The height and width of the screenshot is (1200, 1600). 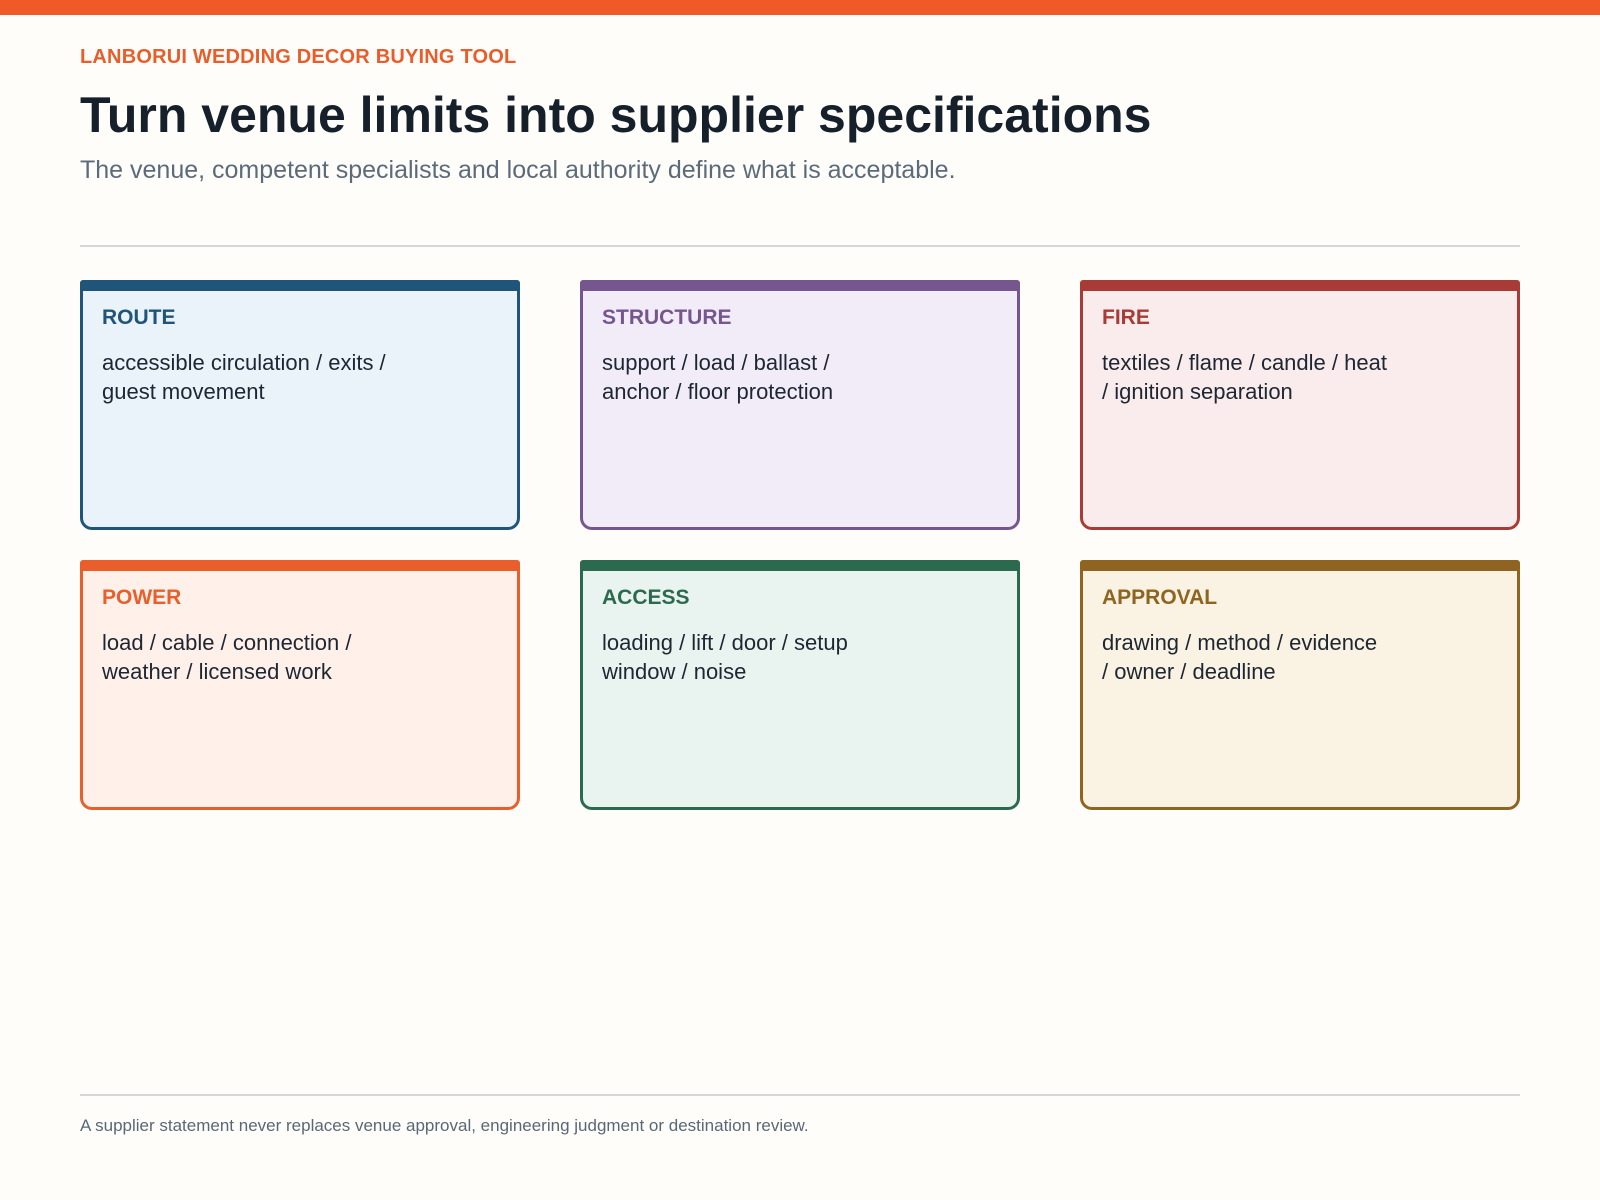 What do you see at coordinates (1160, 597) in the screenshot?
I see `card-title: APPROVAL` at bounding box center [1160, 597].